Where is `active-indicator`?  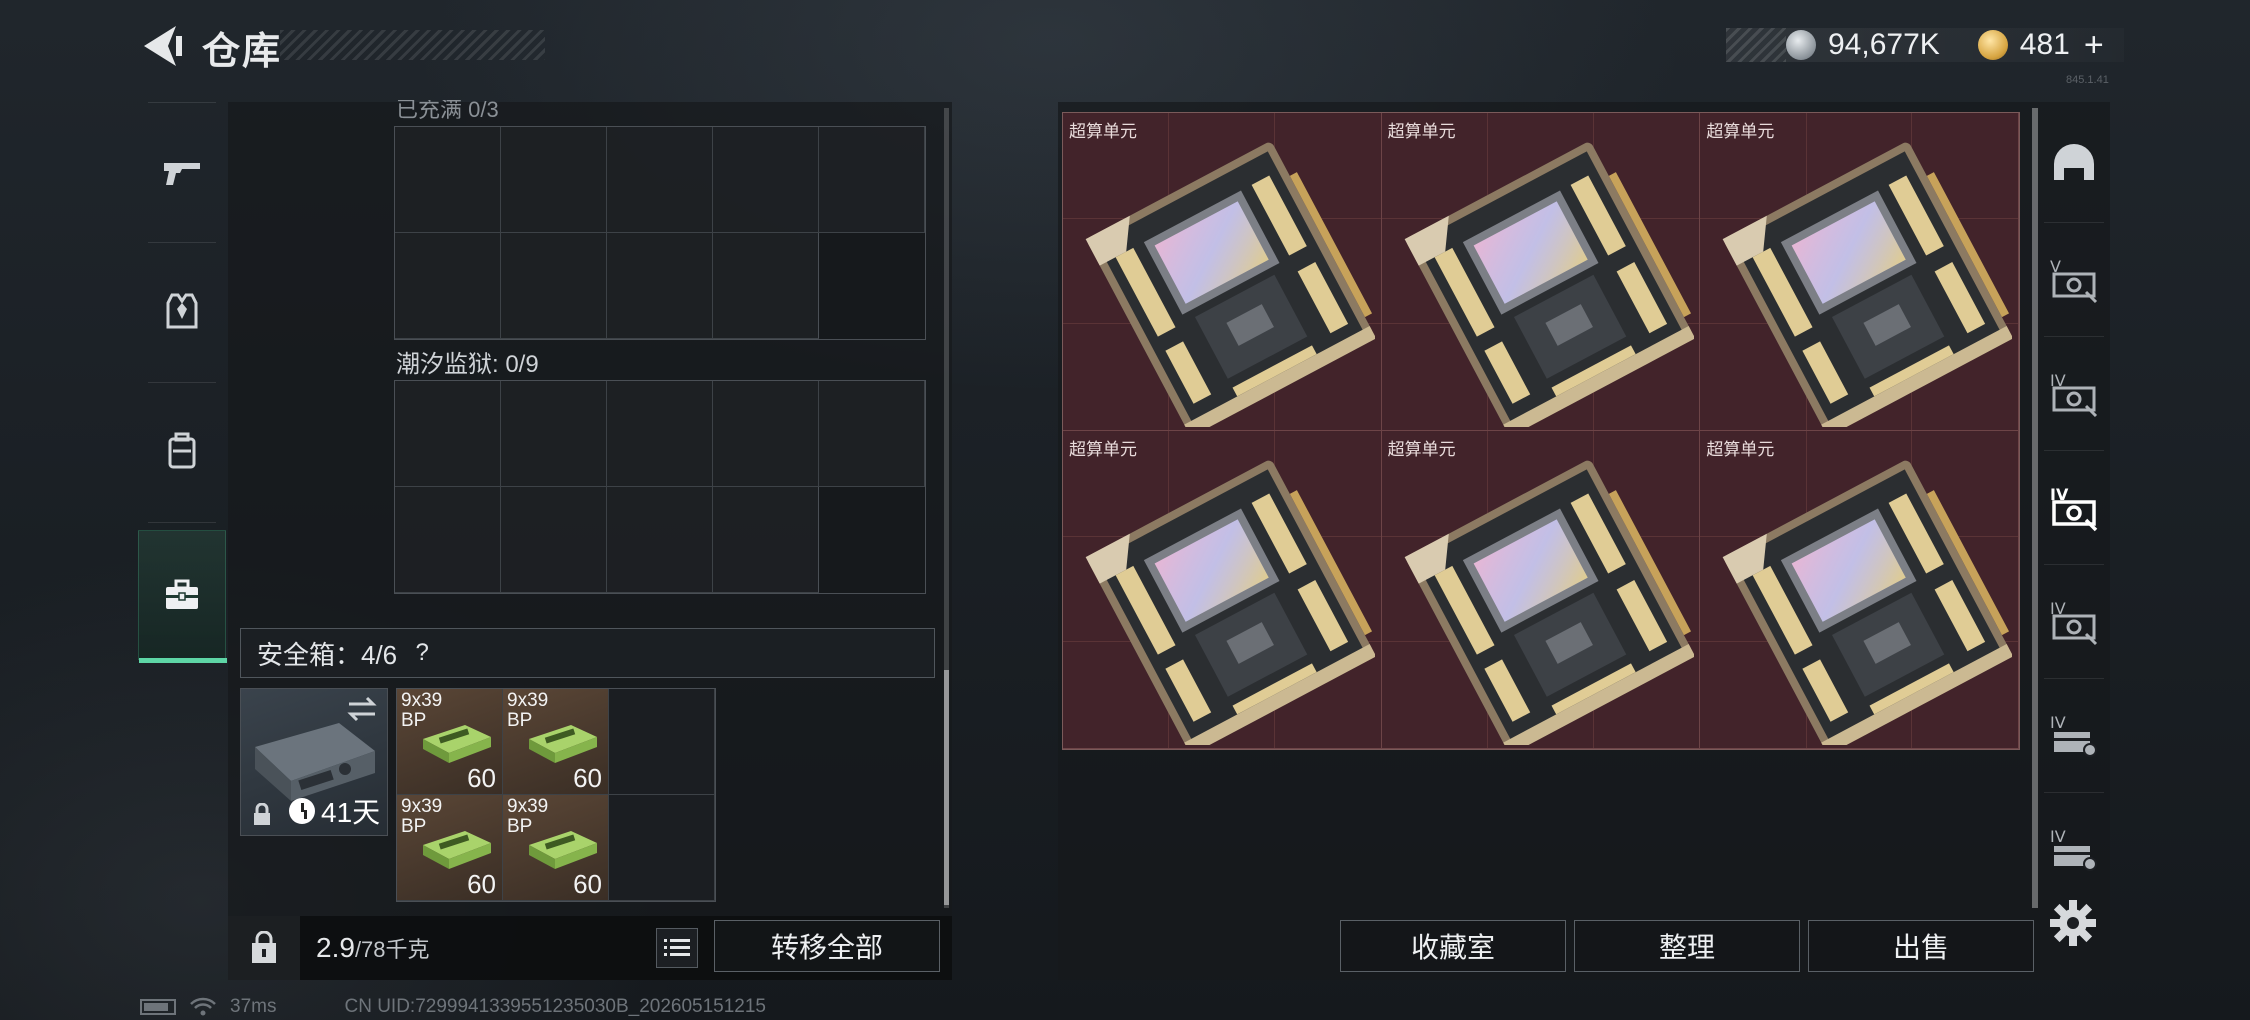
active-indicator is located at coordinates (183, 660).